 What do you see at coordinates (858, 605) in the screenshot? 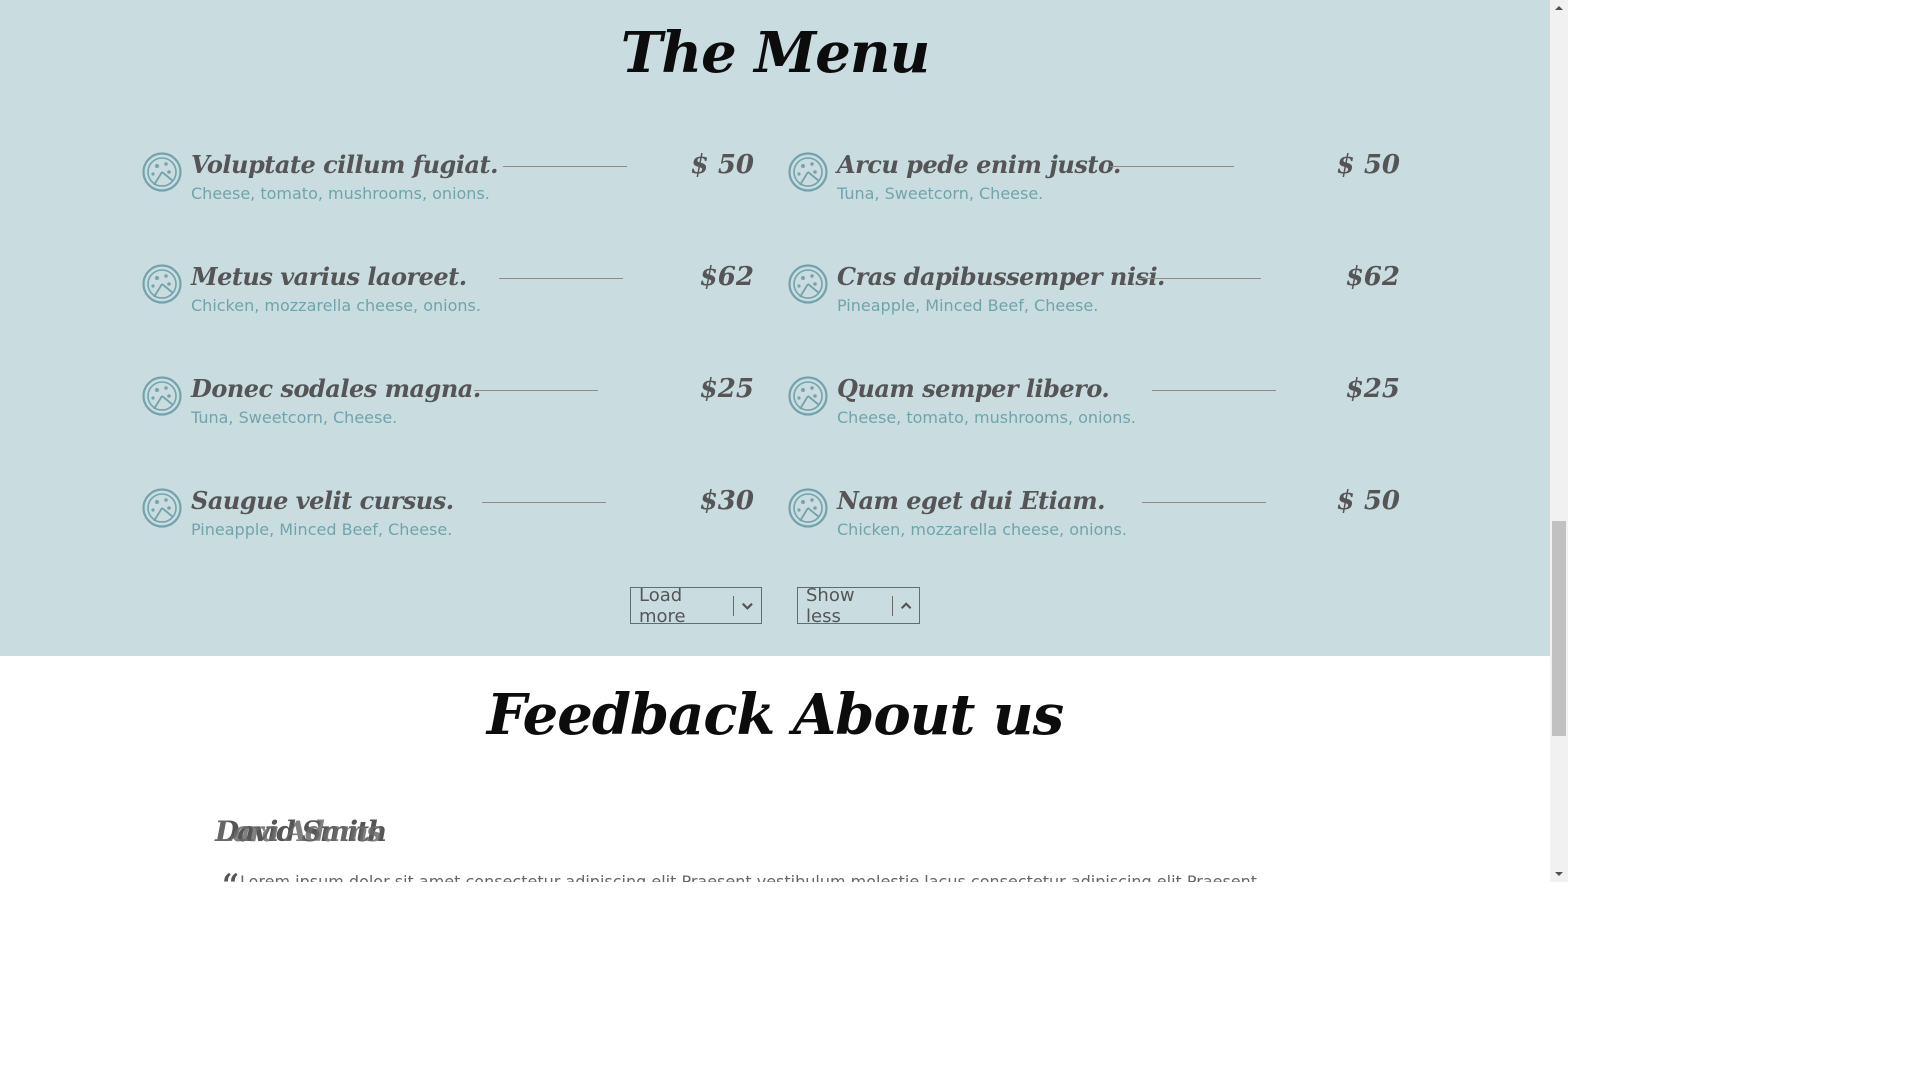
I see `show-less-button: Show less` at bounding box center [858, 605].